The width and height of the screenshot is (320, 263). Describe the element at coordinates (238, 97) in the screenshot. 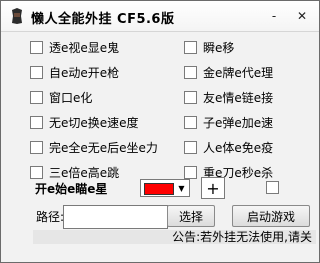

I see `checkbox-label: 友e情e链e接` at that location.